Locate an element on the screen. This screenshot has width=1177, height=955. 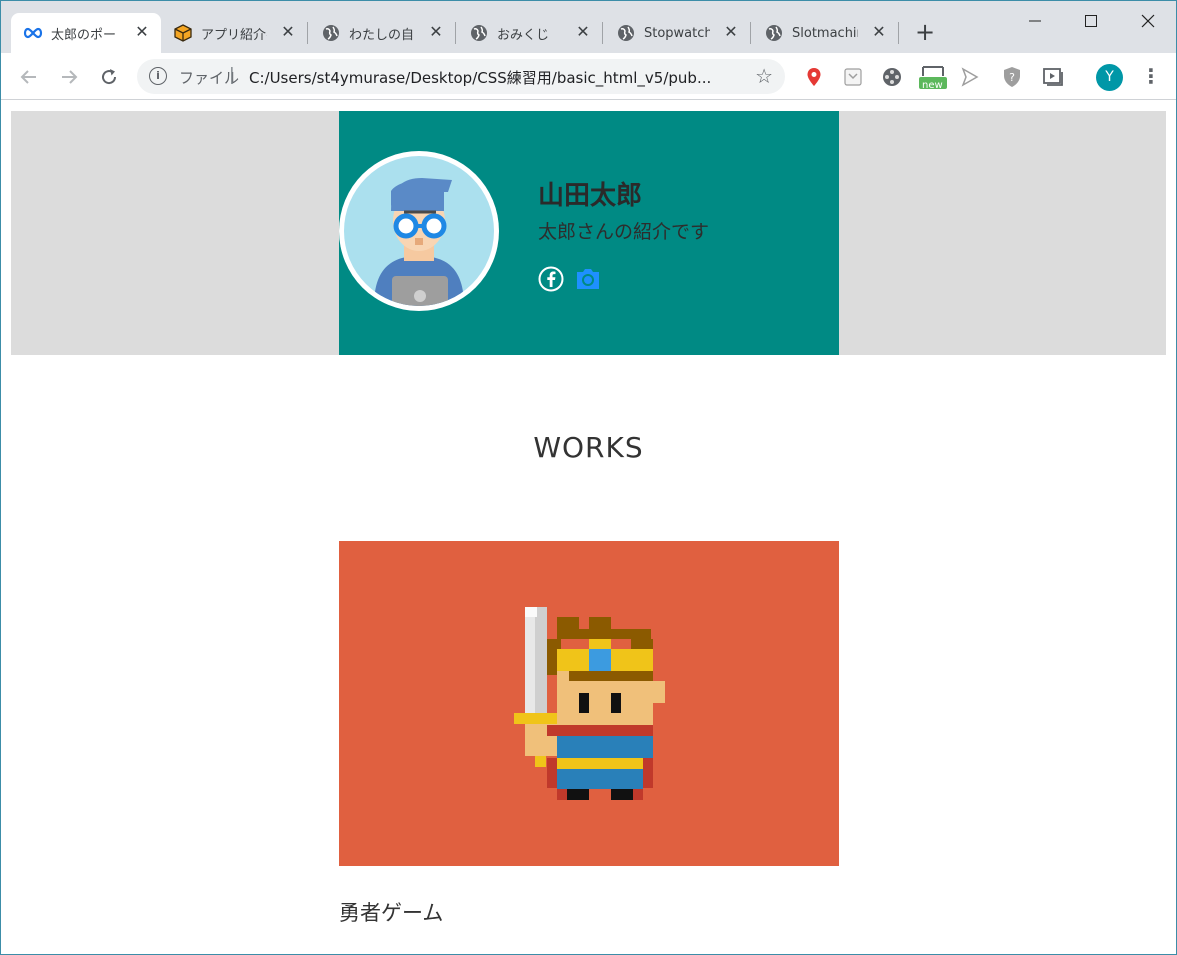
reload-icon is located at coordinates (109, 77).